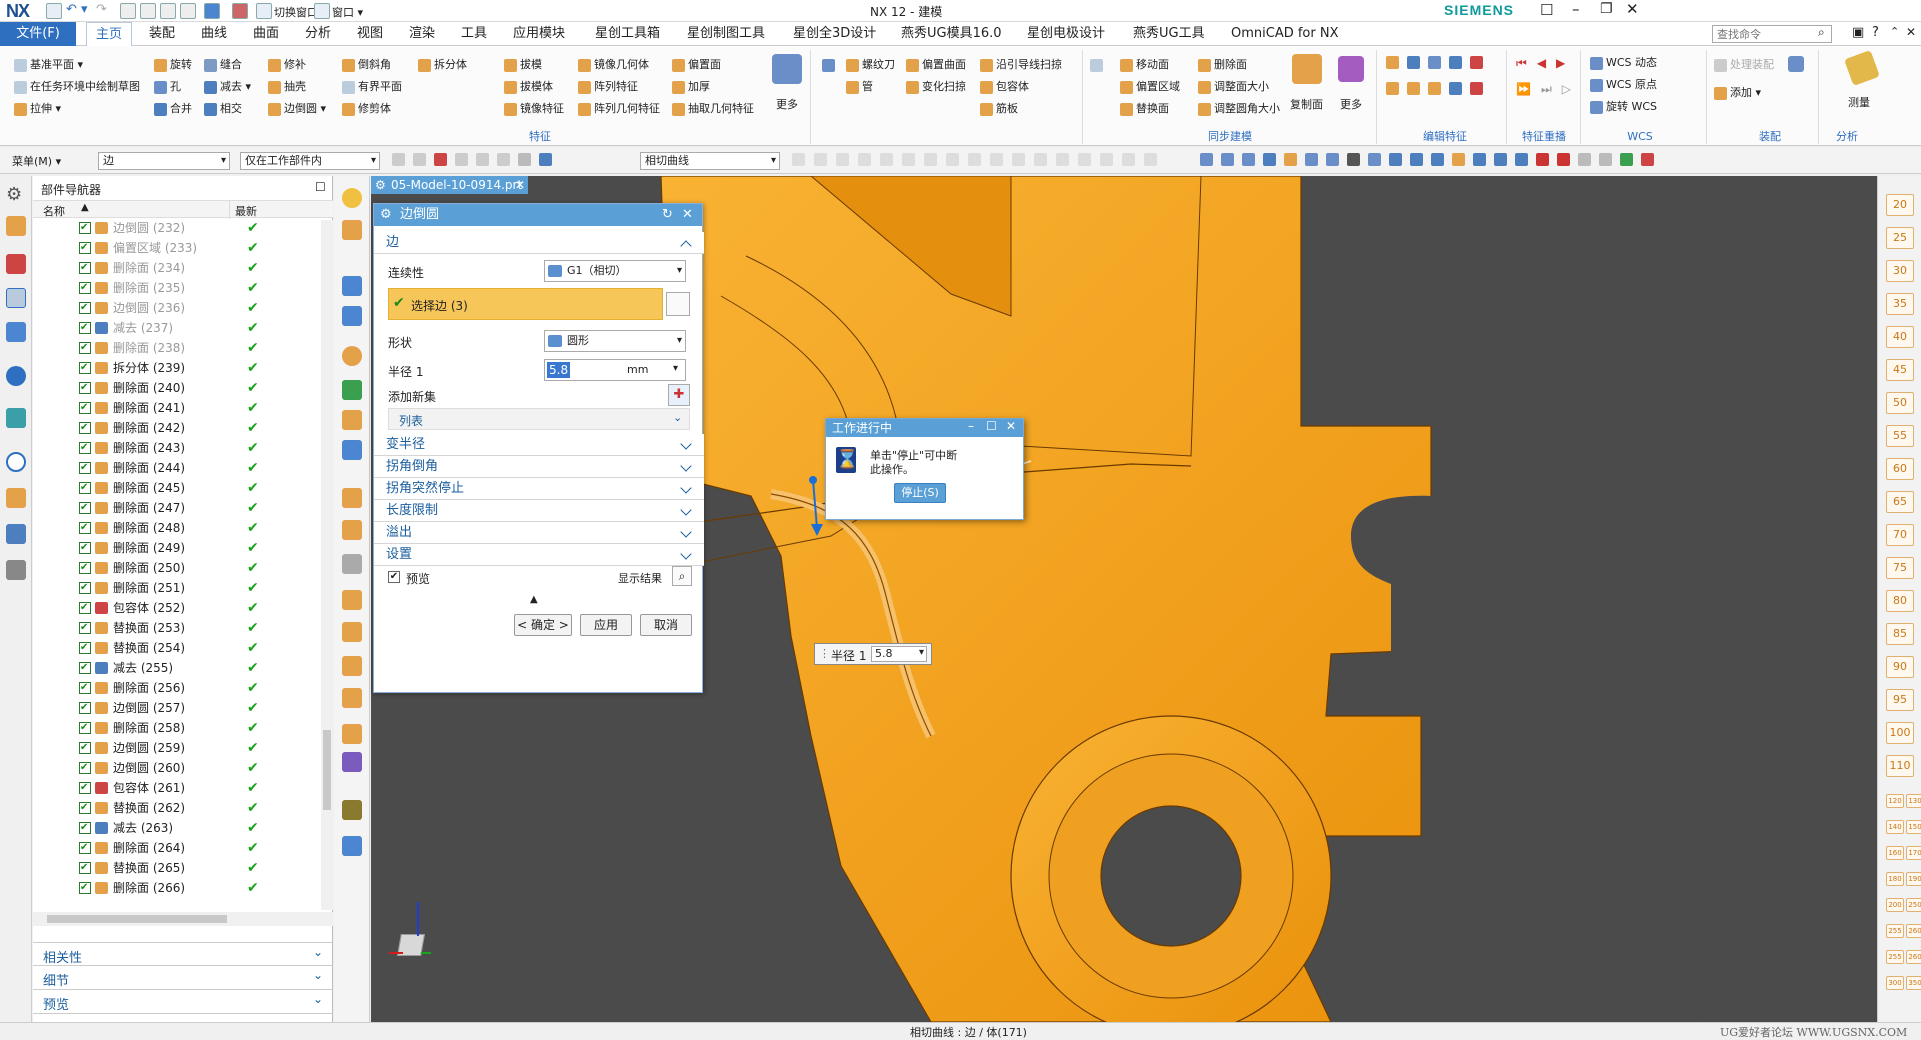 The image size is (1921, 1040). I want to click on show-hide-icon, so click(1395, 159).